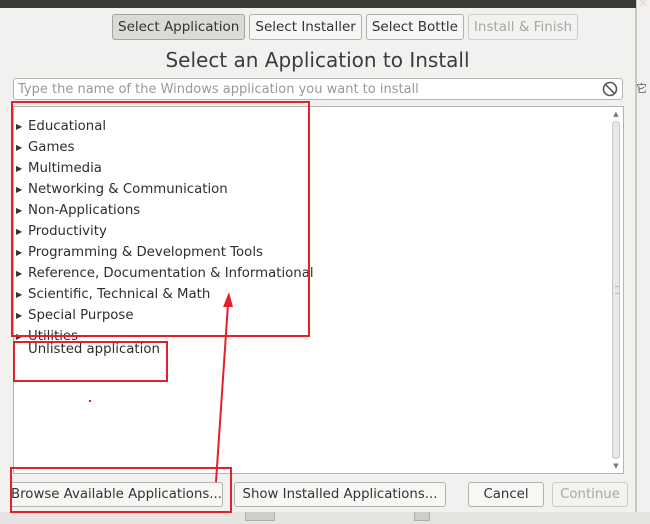 The width and height of the screenshot is (650, 524). Describe the element at coordinates (317, 60) in the screenshot. I see `page-title: Select an Application to Install` at that location.